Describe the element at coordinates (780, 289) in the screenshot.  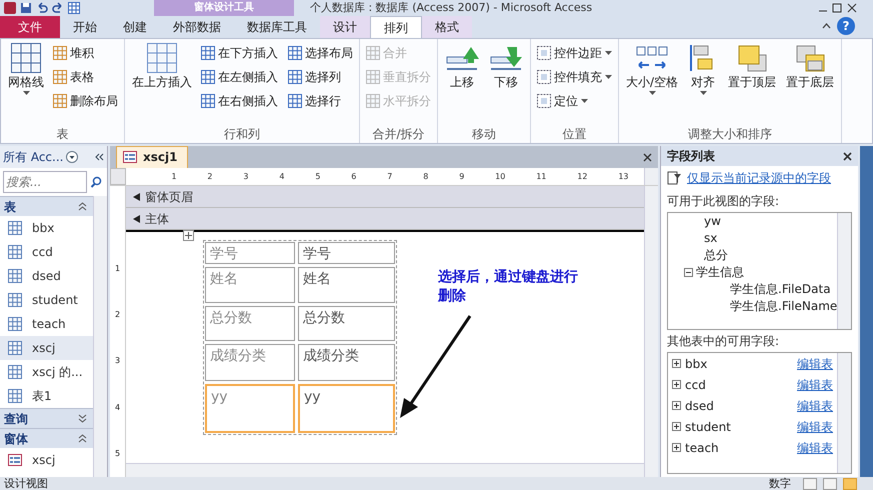
I see `field-name: 学生信息.FileData` at that location.